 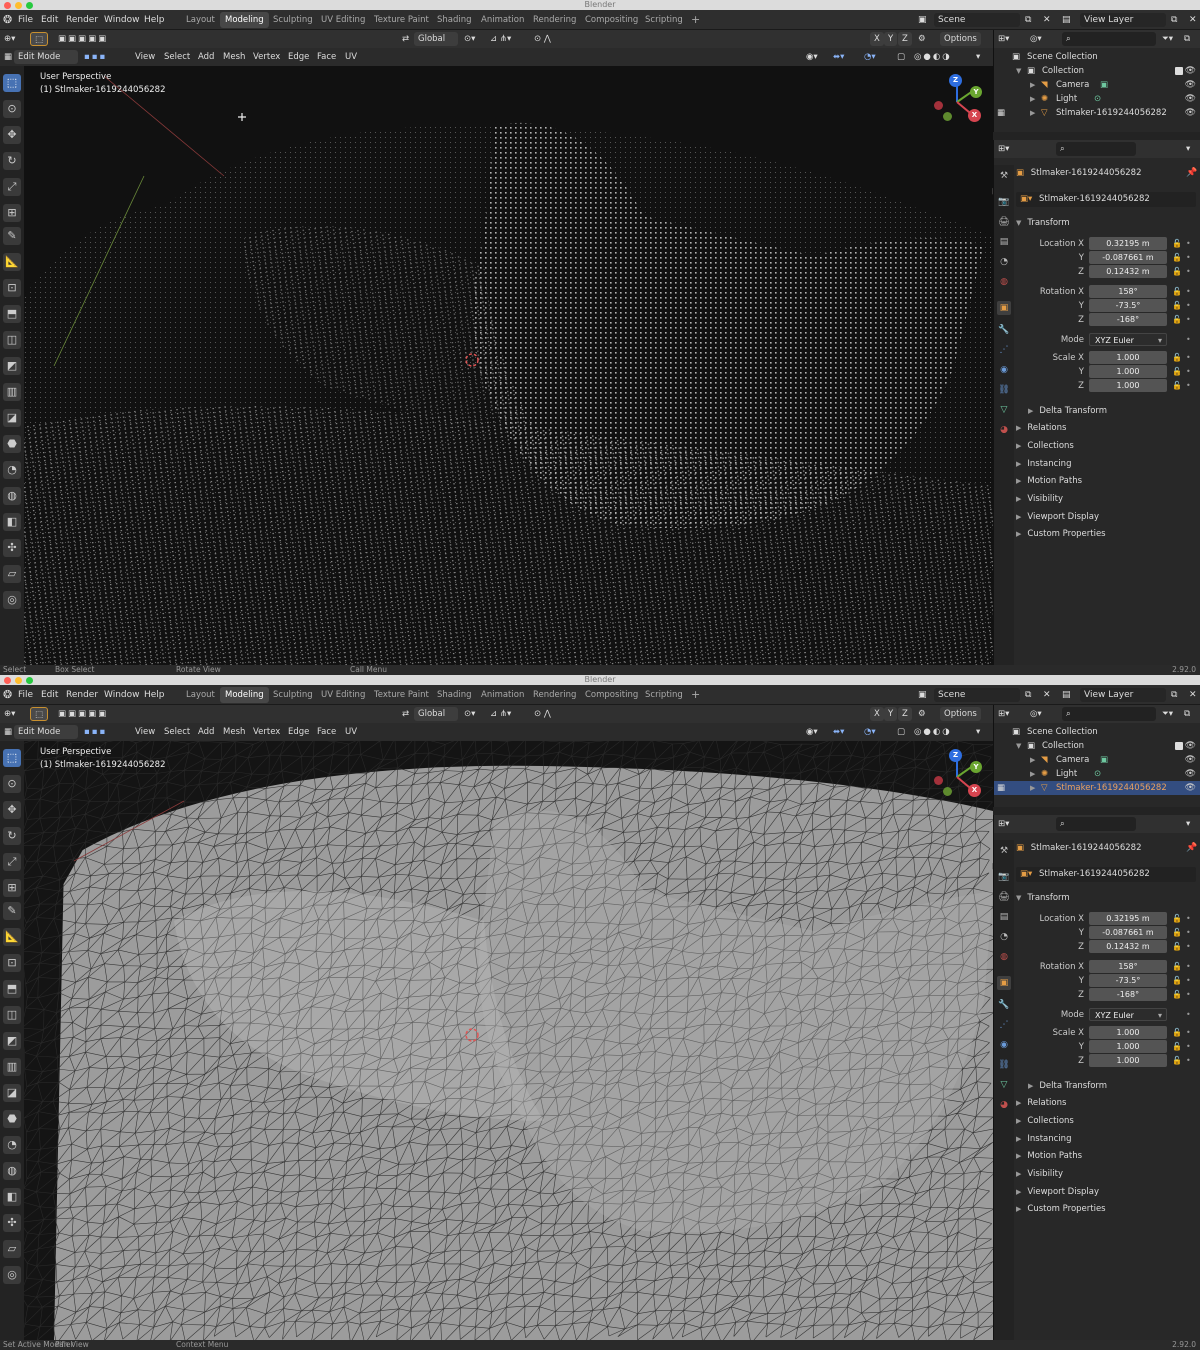 I want to click on custom-properties-panel-header: ▶ Custom Properties, so click(x=1061, y=1209).